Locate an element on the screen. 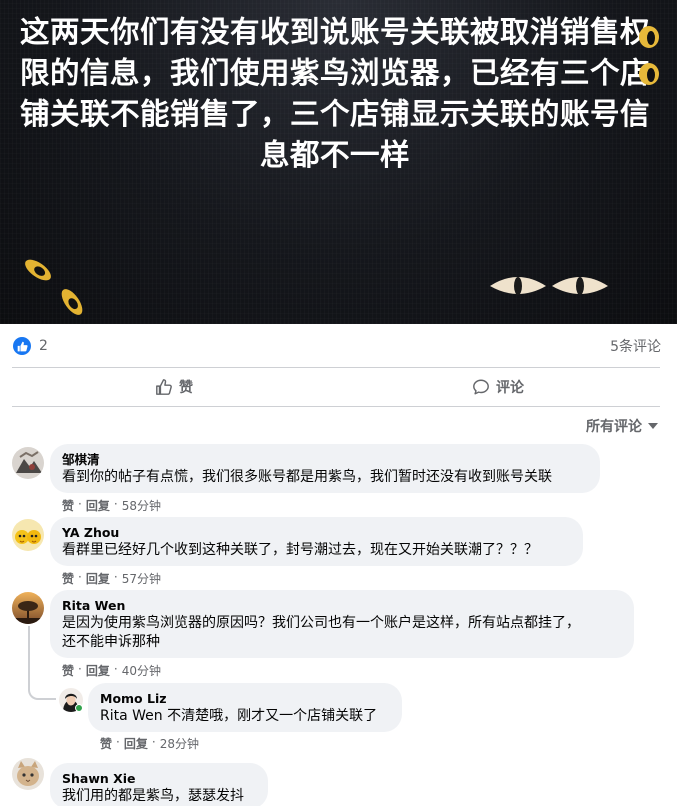 This screenshot has width=688, height=806. sort-label: 所有评论 is located at coordinates (614, 427).